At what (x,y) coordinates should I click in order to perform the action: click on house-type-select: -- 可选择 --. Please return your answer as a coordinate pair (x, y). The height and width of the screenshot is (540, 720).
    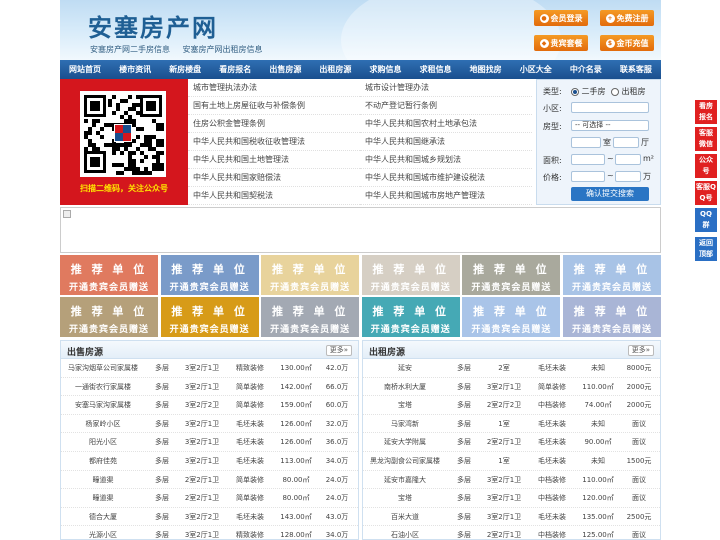
    Looking at the image, I should click on (610, 125).